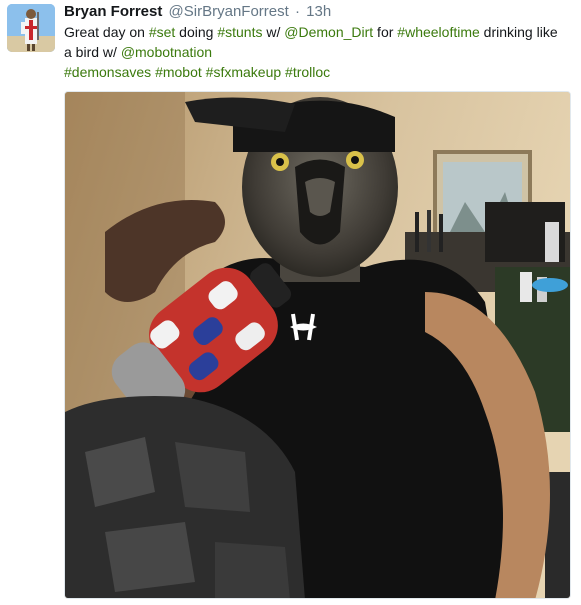 The width and height of the screenshot is (581, 605). Describe the element at coordinates (307, 72) in the screenshot. I see `hashtag-link: #trolloc` at that location.